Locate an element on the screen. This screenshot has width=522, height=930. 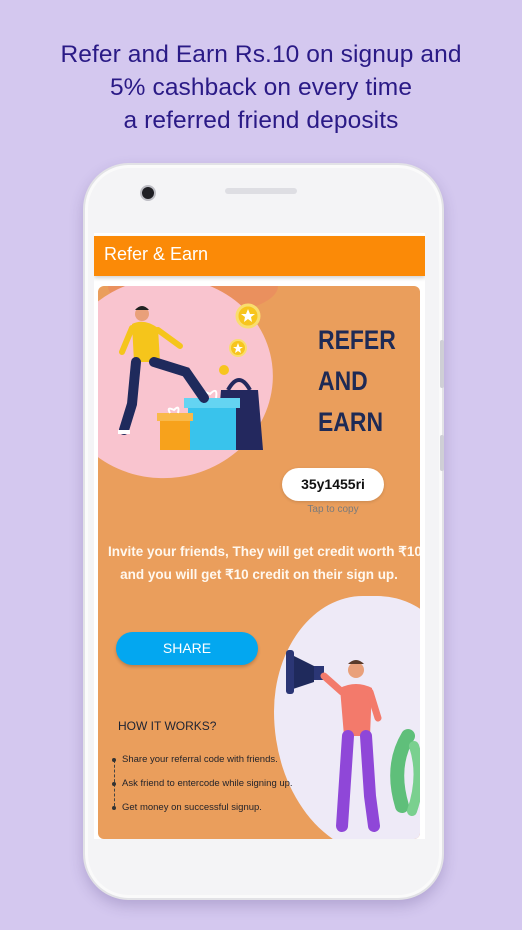
headline-line-1: Refer and Earn Rs.10 on signup and is located at coordinates (261, 54).